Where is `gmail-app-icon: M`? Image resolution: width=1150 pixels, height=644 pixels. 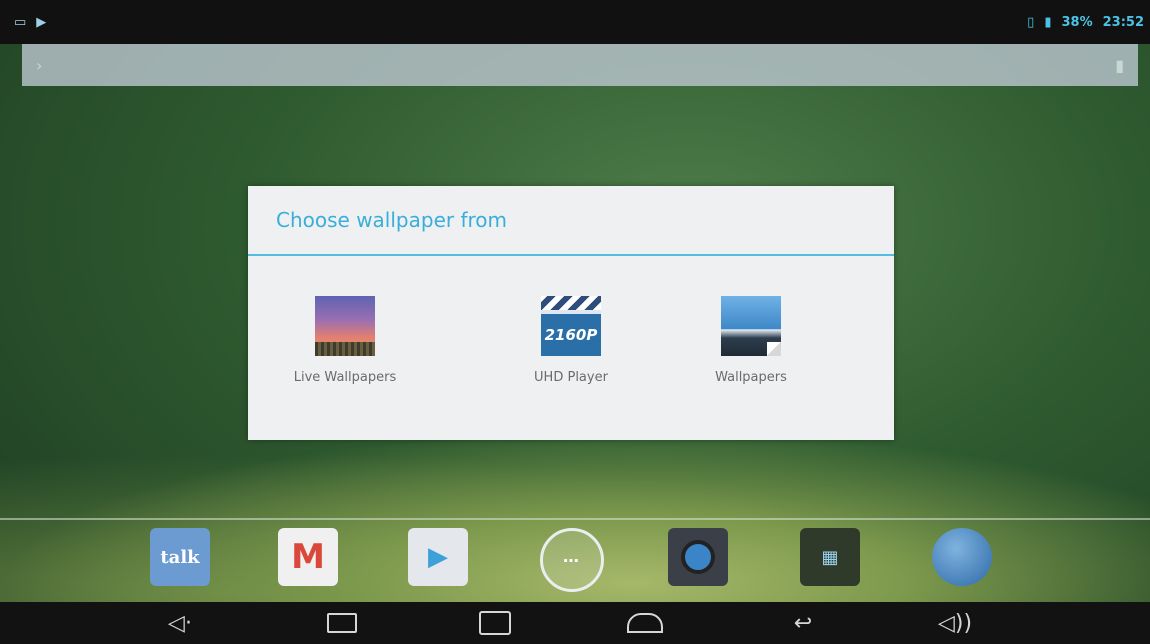 gmail-app-icon: M is located at coordinates (308, 557).